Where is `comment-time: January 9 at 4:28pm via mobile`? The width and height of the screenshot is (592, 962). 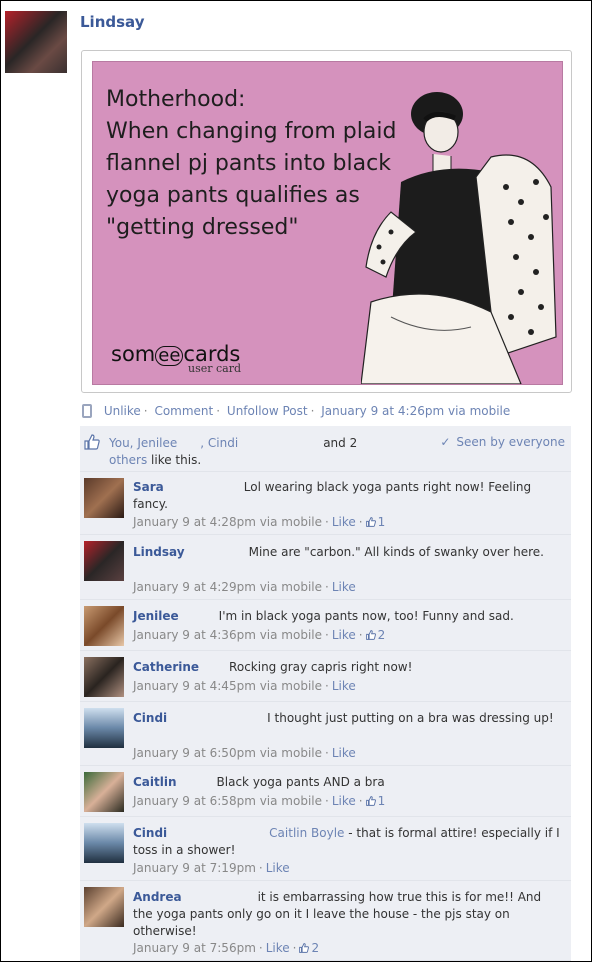 comment-time: January 9 at 4:28pm via mobile is located at coordinates (227, 522).